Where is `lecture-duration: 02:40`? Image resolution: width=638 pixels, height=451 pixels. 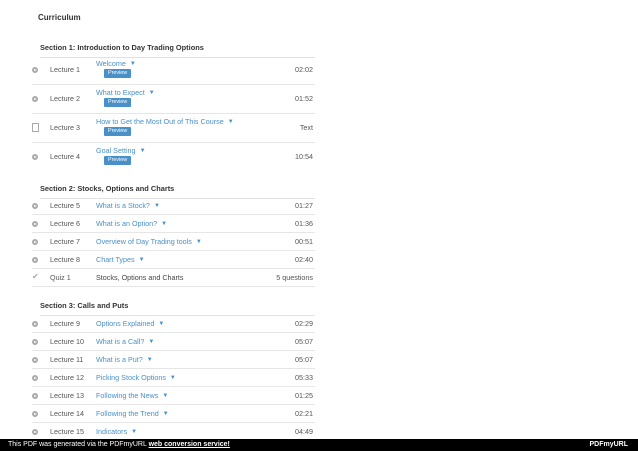
lecture-duration: 02:40 is located at coordinates (304, 259).